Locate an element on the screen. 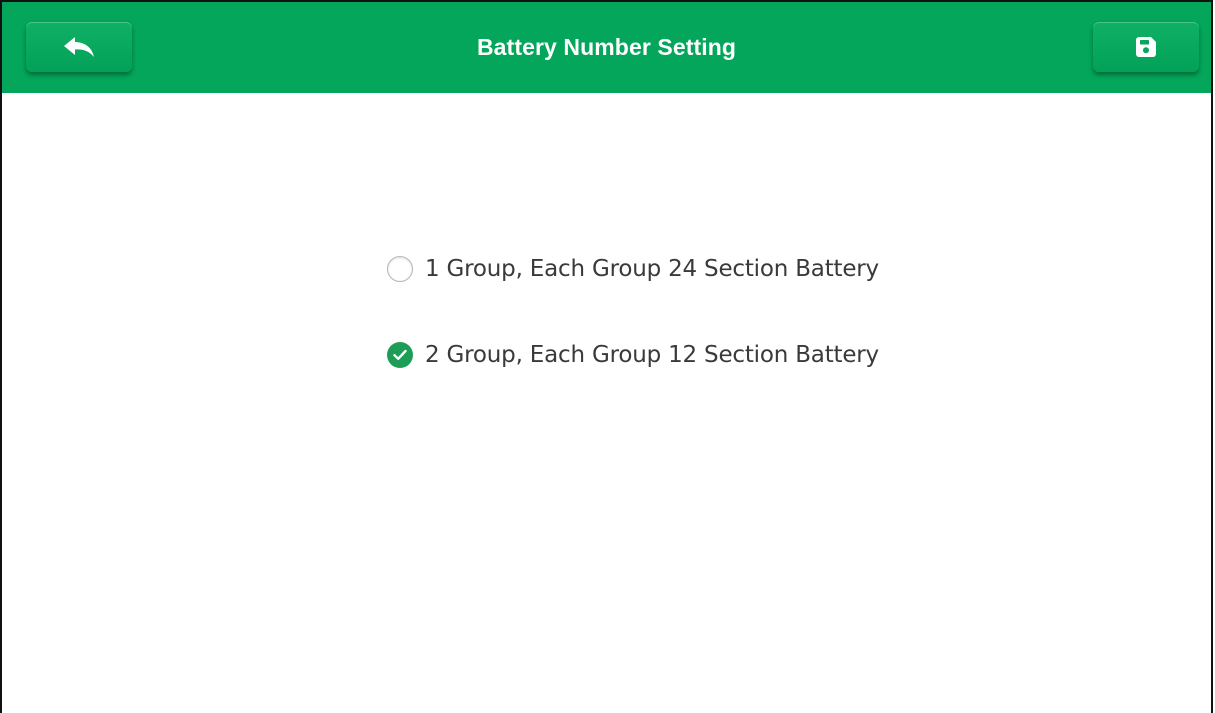 The image size is (1215, 713). page-title: Battery Number Setting is located at coordinates (606, 47).